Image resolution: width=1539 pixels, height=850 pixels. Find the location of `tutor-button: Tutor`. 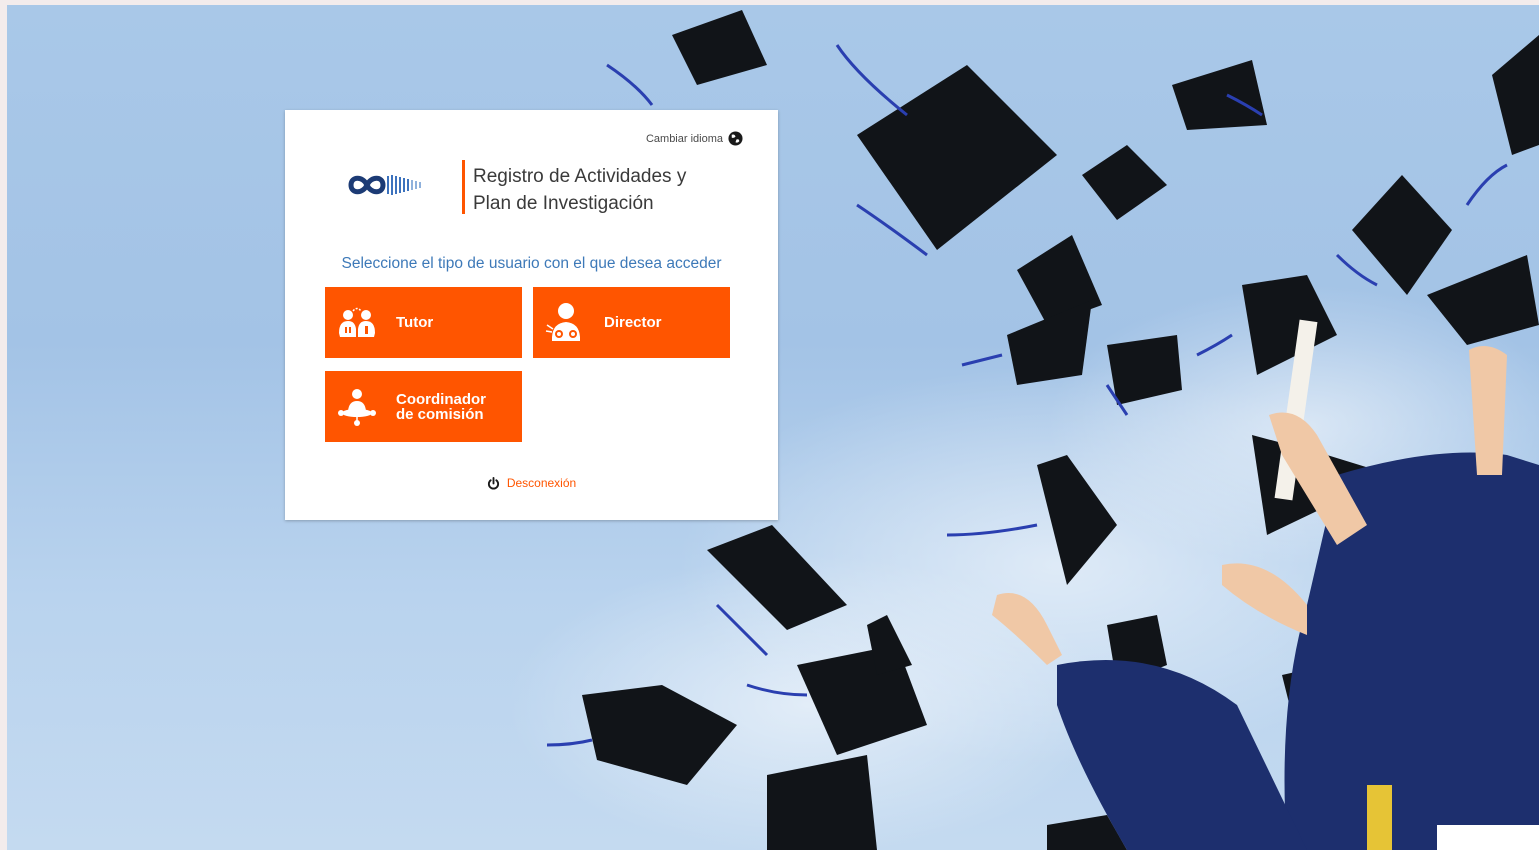

tutor-button: Tutor is located at coordinates (423, 322).